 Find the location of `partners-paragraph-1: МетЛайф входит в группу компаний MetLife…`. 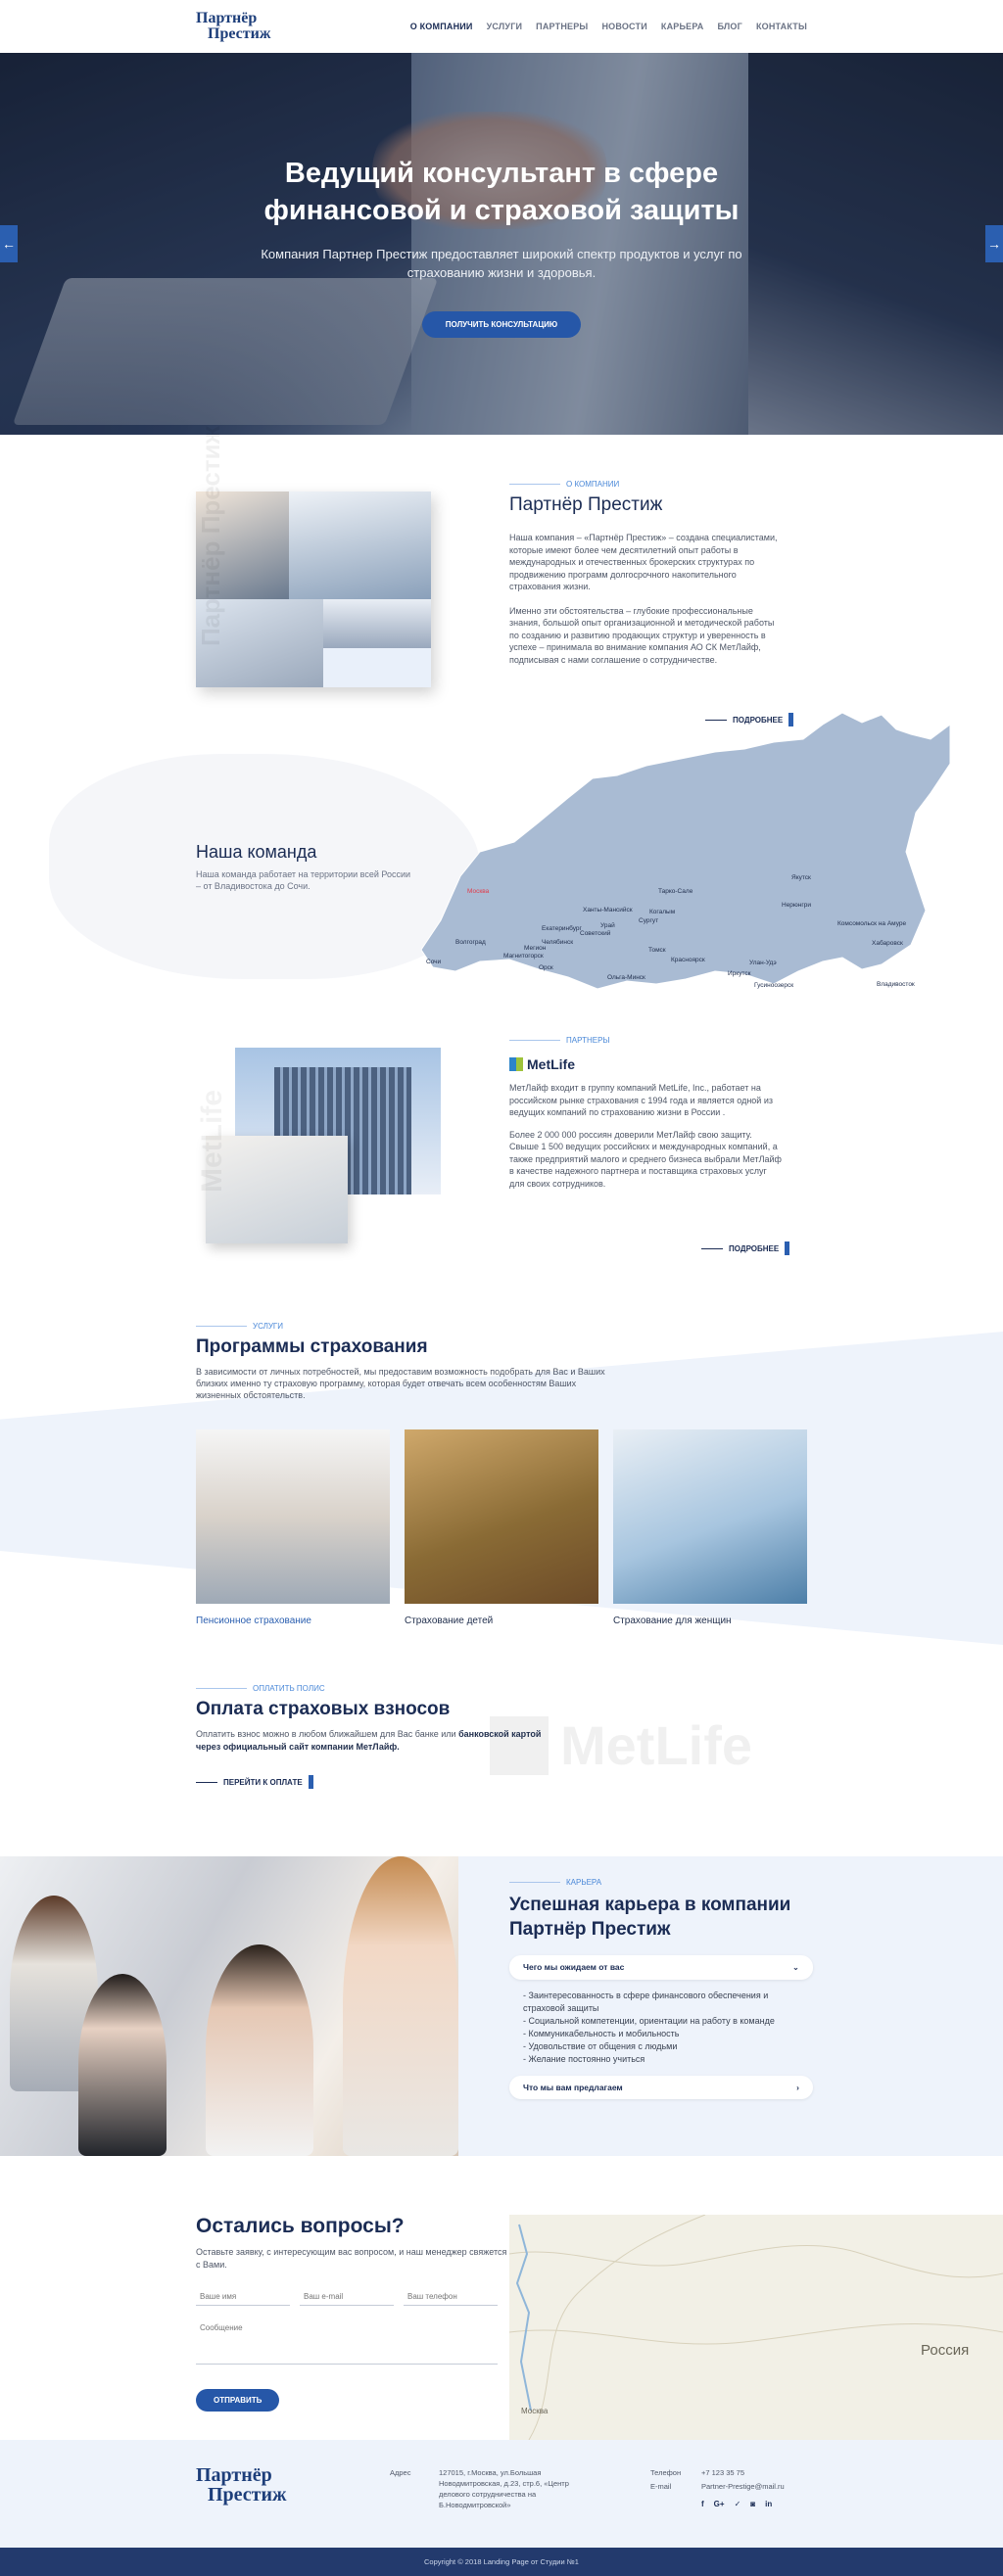

partners-paragraph-1: МетЛайф входит в группу компаний MetLife… is located at coordinates (641, 1100).